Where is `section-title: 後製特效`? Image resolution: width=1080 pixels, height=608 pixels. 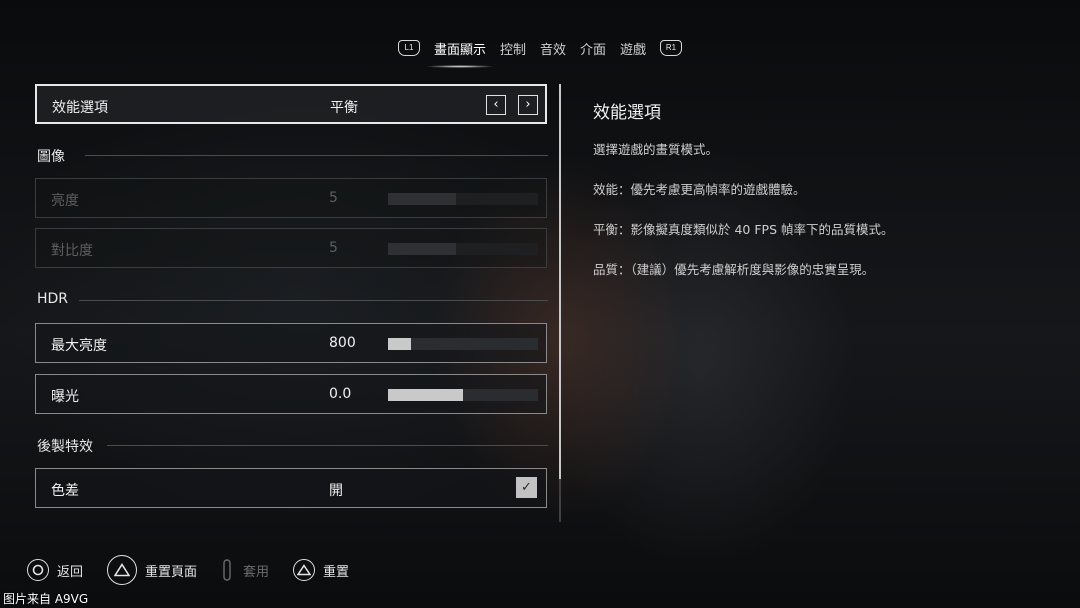
section-title: 後製特效 is located at coordinates (65, 447).